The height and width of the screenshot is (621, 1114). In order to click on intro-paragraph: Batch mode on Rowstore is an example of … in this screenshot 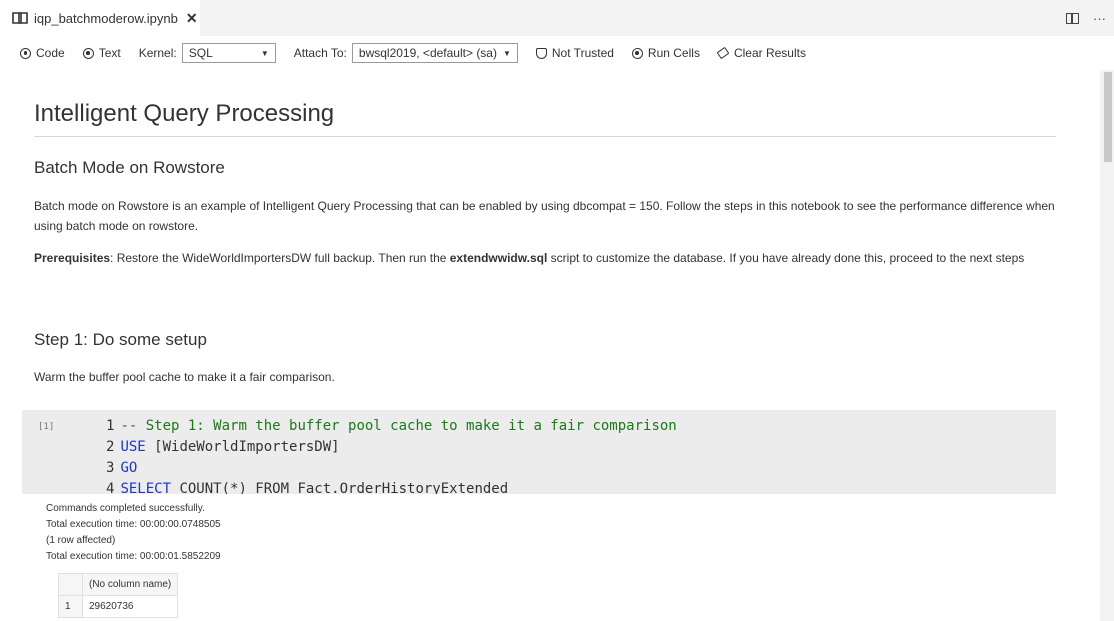, I will do `click(544, 216)`.